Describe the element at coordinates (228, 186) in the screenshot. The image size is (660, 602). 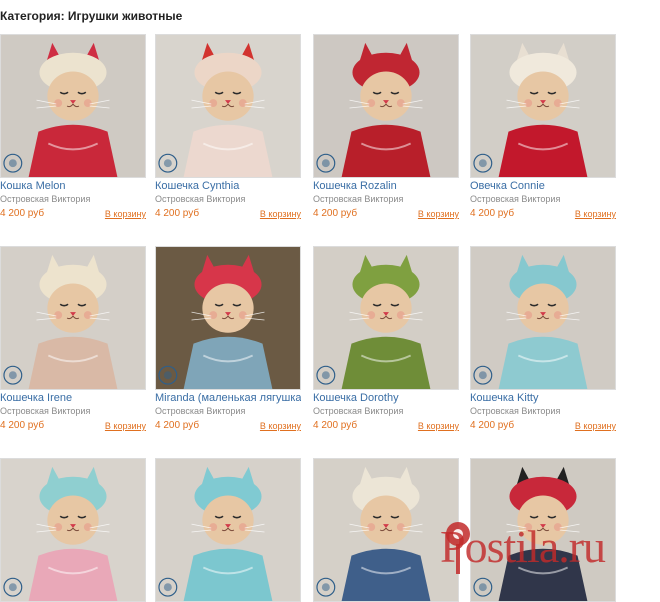
I see `product-name-link: Кошечка Cynthia` at that location.